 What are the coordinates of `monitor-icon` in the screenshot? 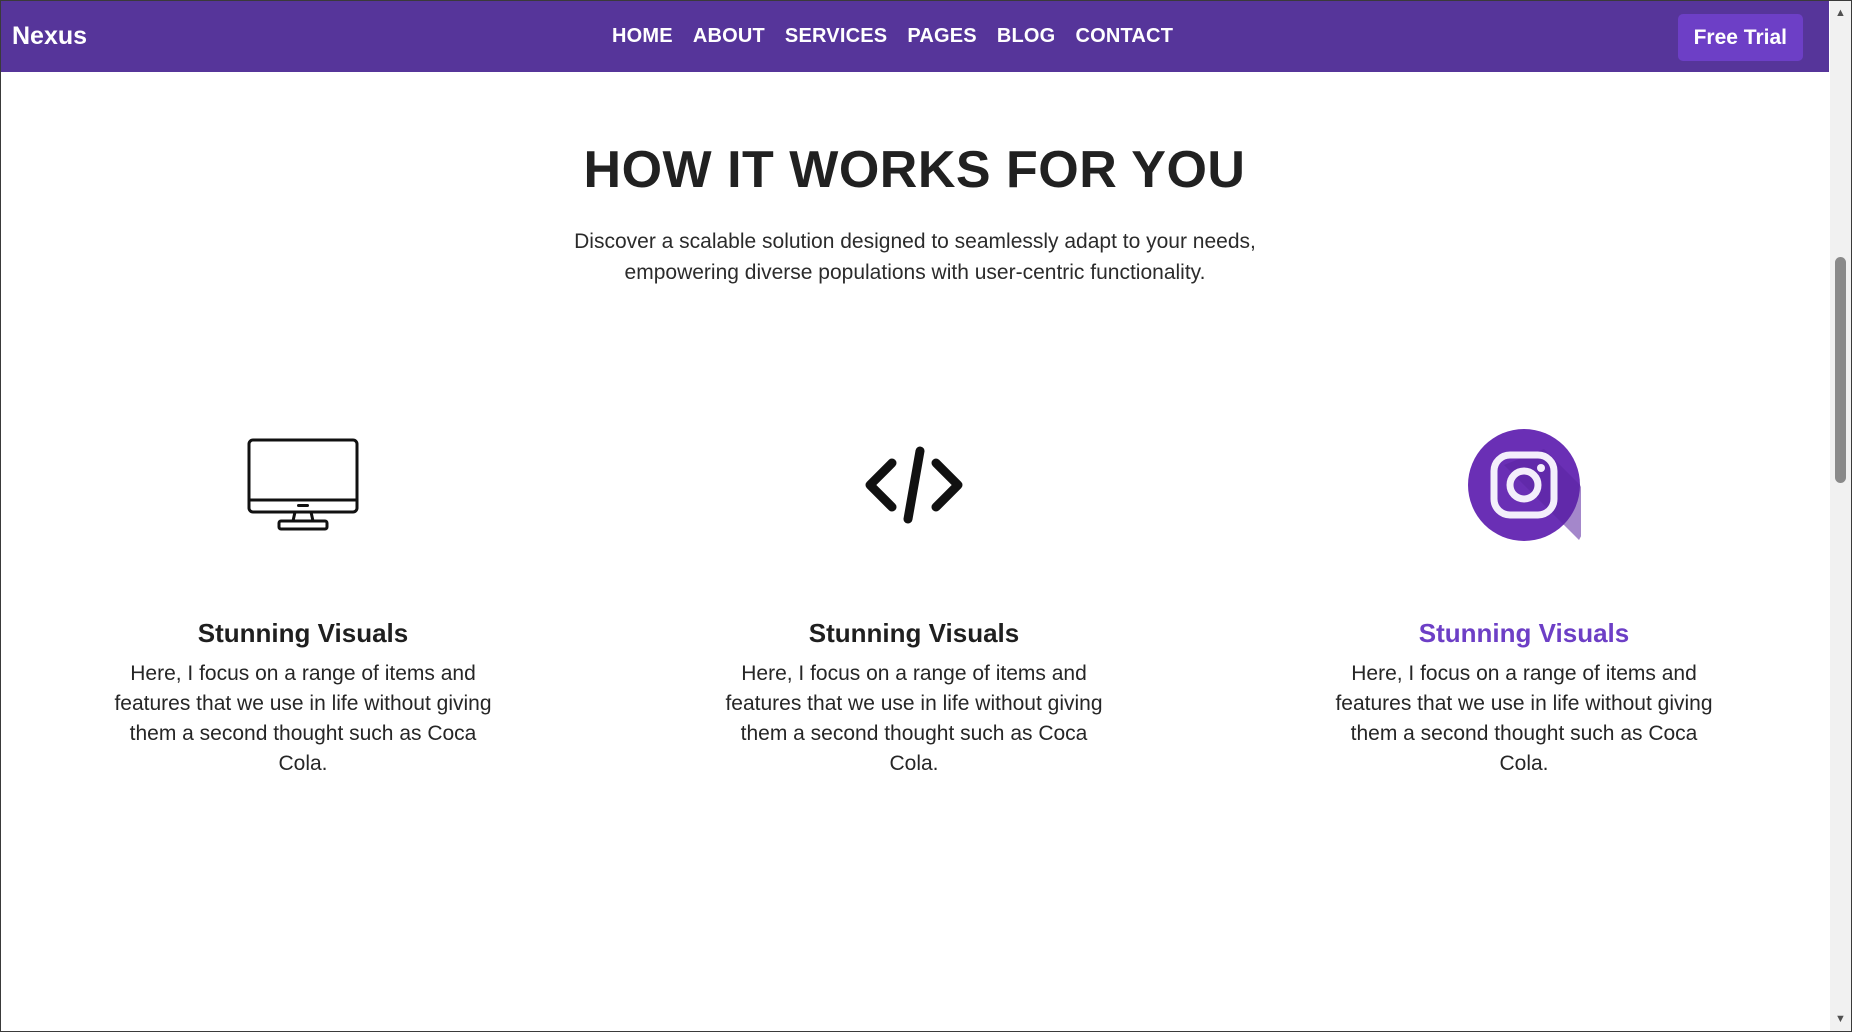 It's located at (303, 484).